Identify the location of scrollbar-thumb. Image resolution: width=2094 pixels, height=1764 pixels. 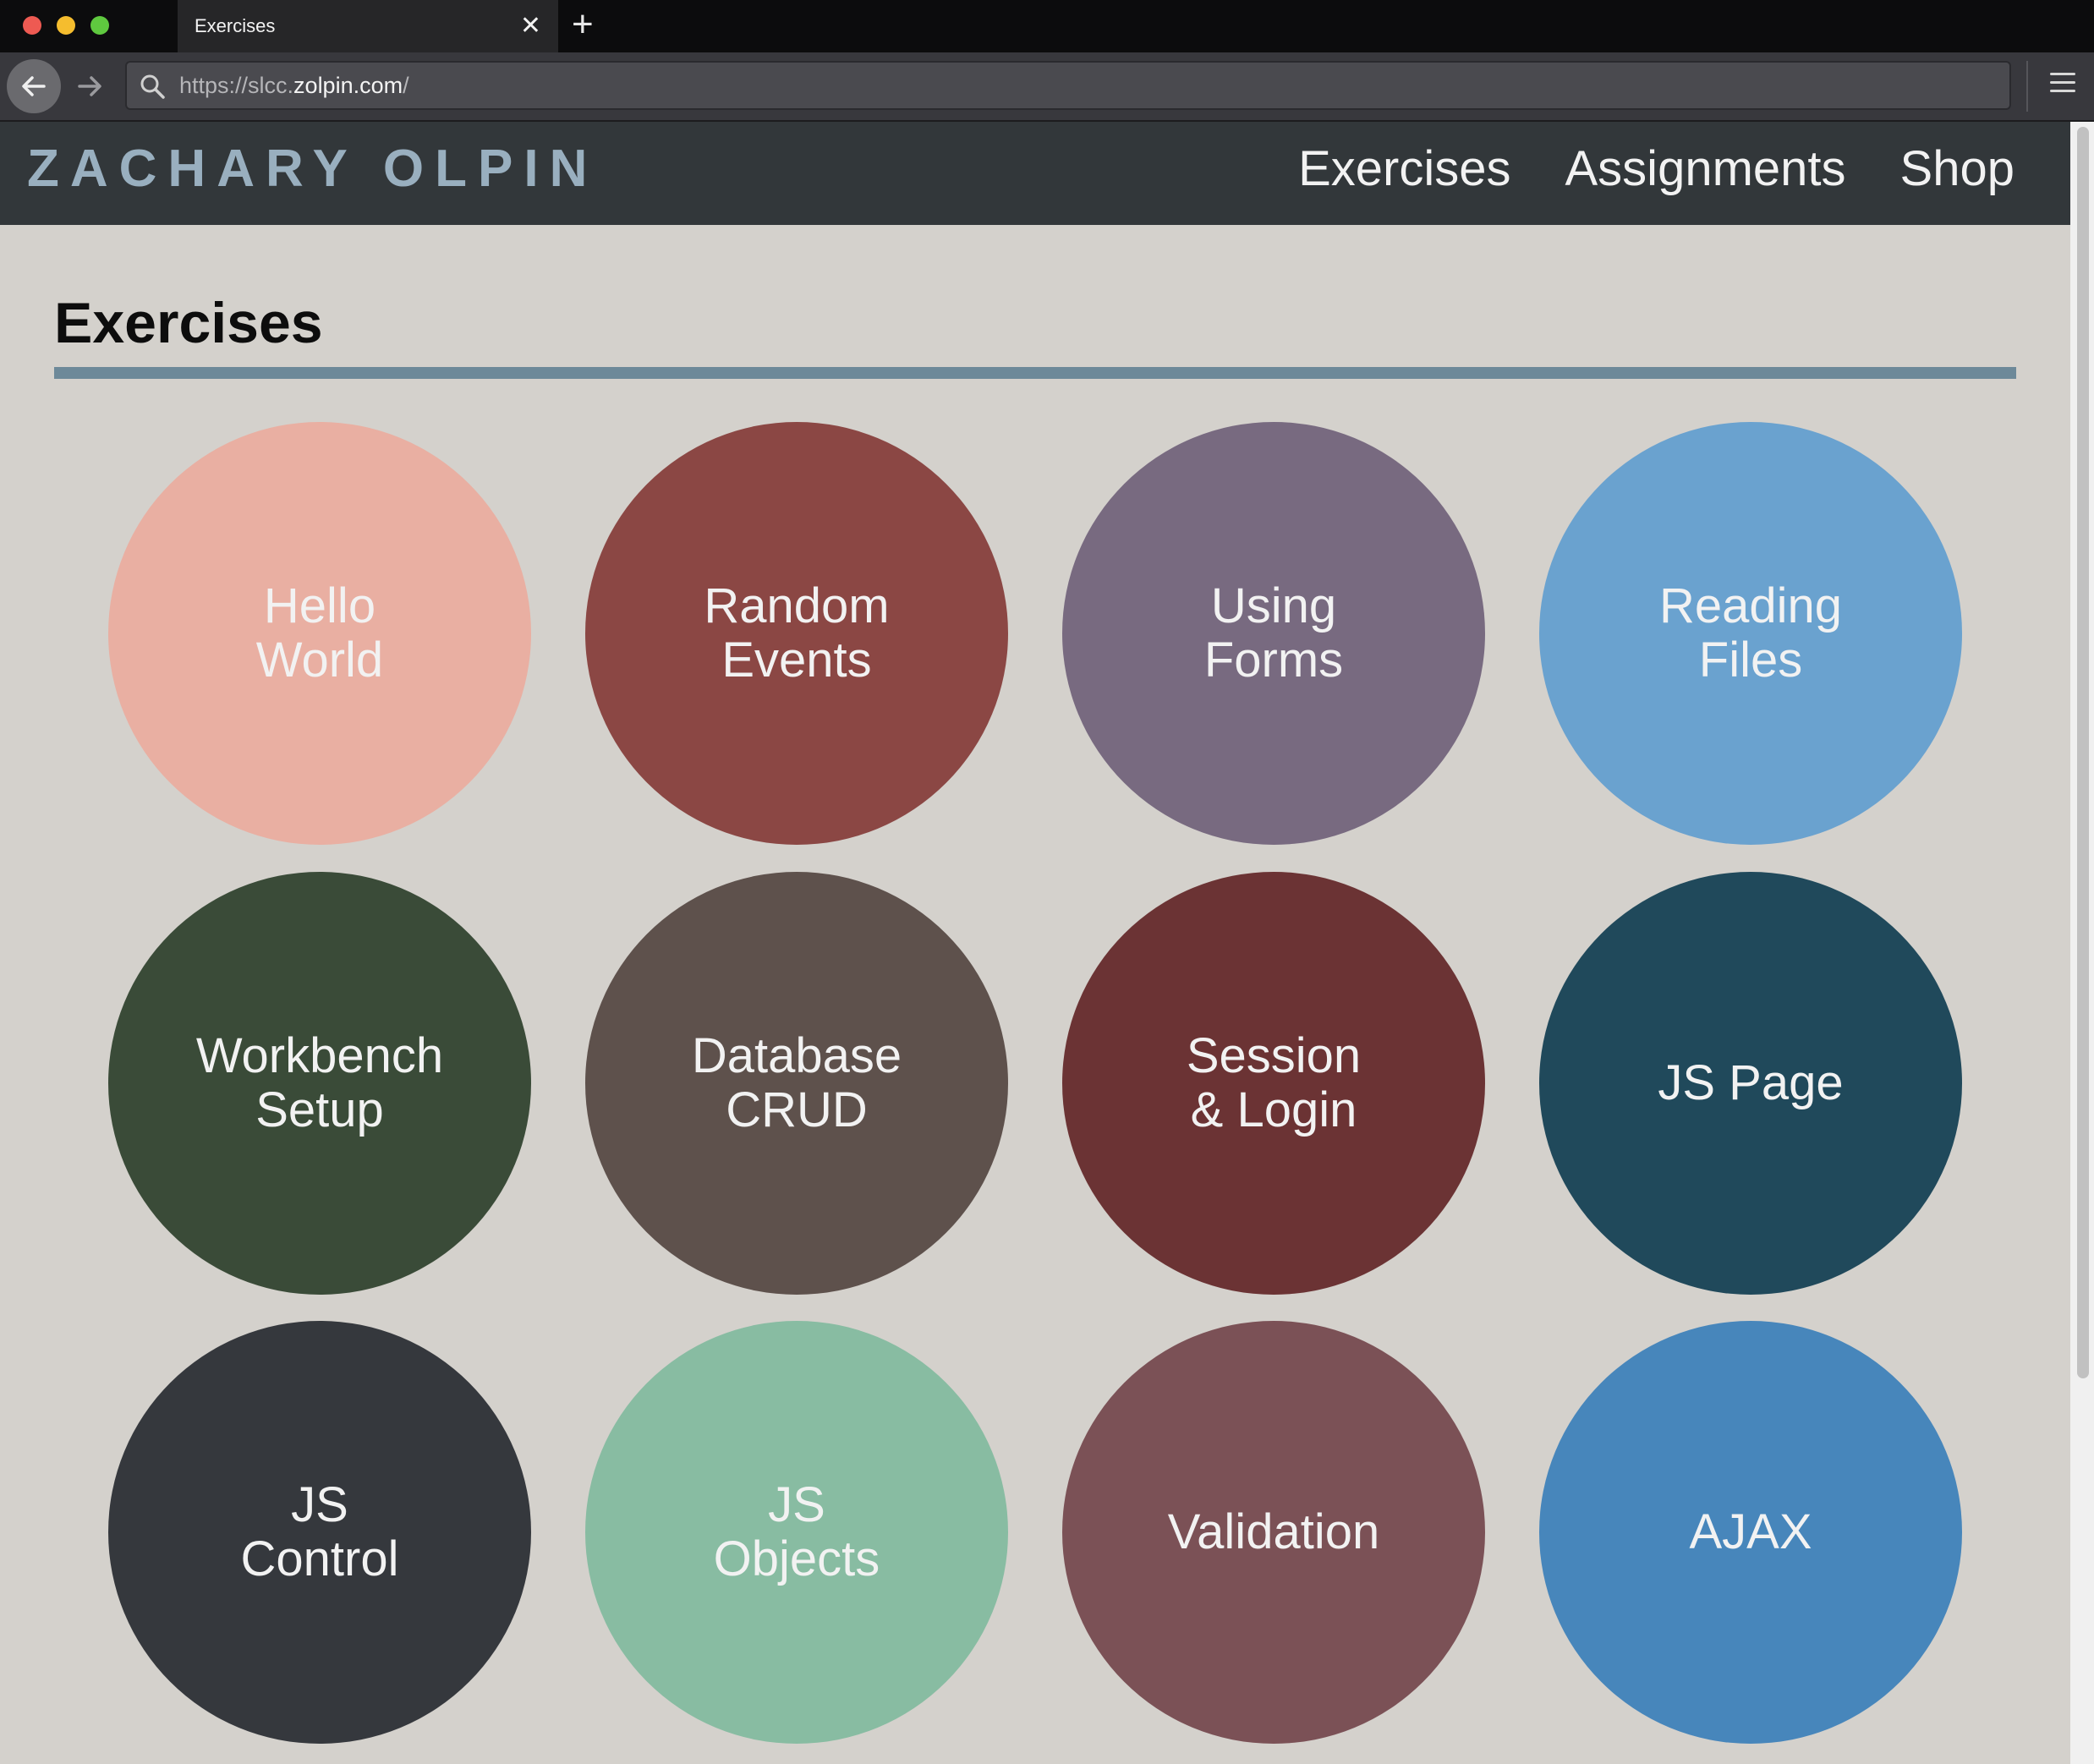
(2083, 752).